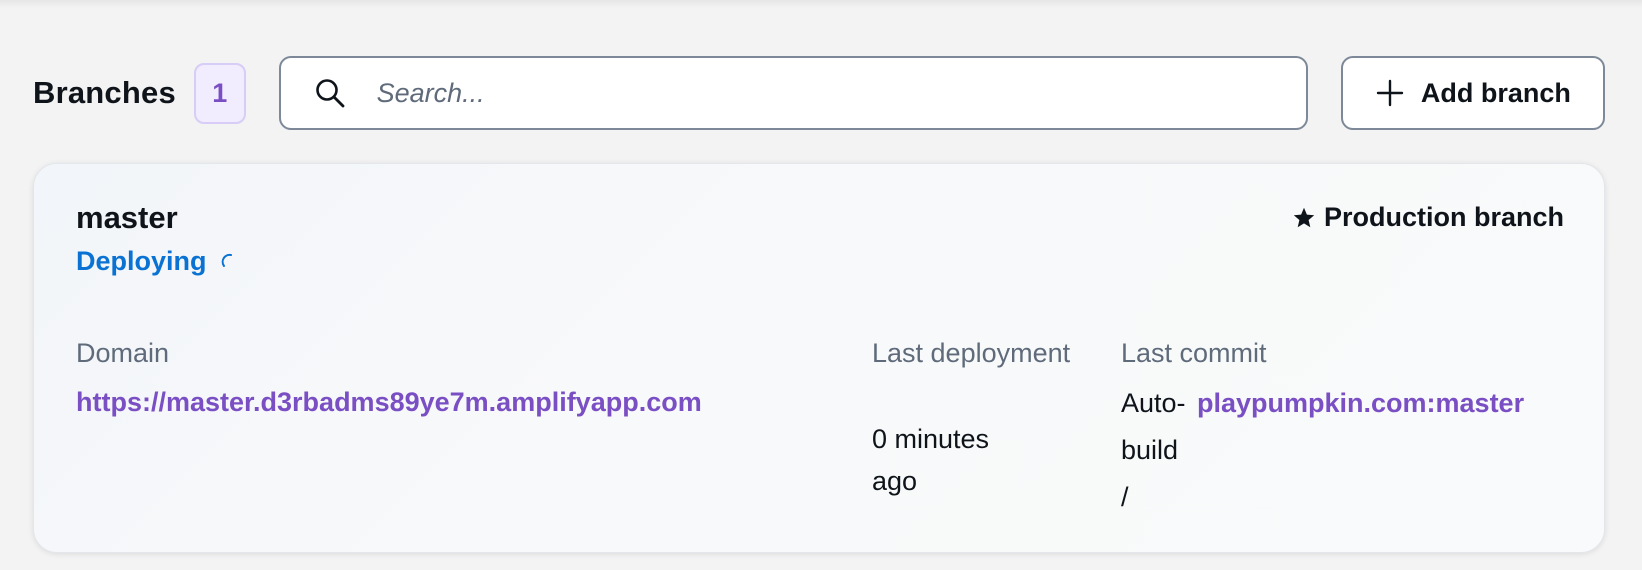  What do you see at coordinates (971, 353) in the screenshot?
I see `last-deployment-label: Last deployment` at bounding box center [971, 353].